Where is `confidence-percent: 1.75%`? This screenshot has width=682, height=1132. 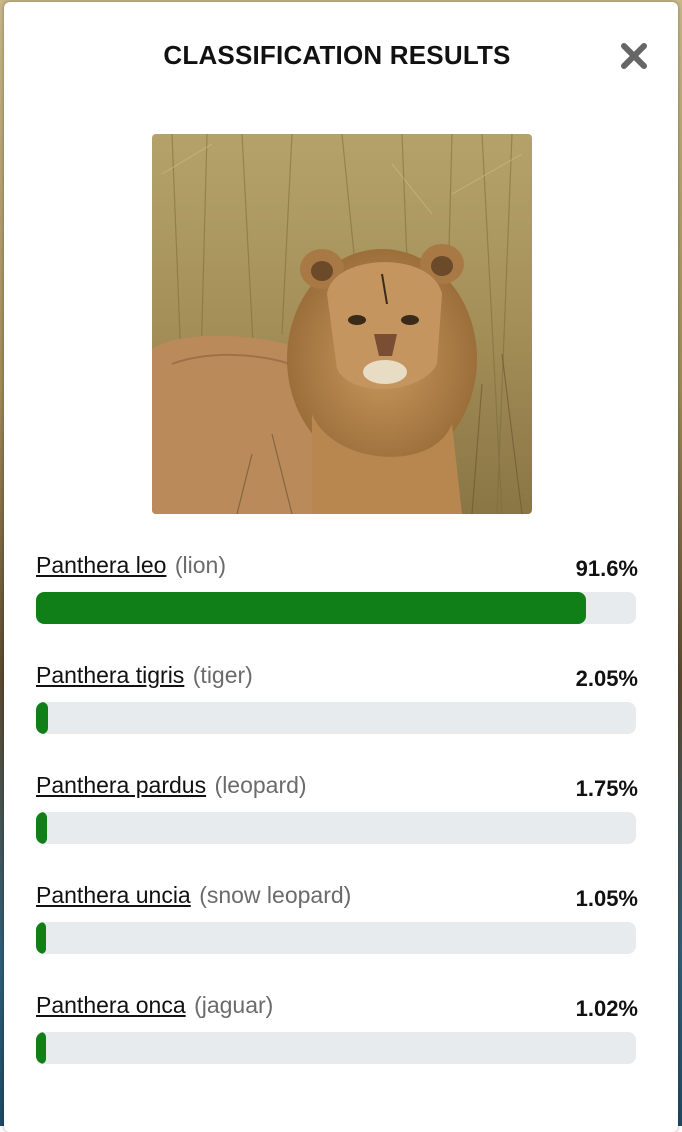 confidence-percent: 1.75% is located at coordinates (606, 788).